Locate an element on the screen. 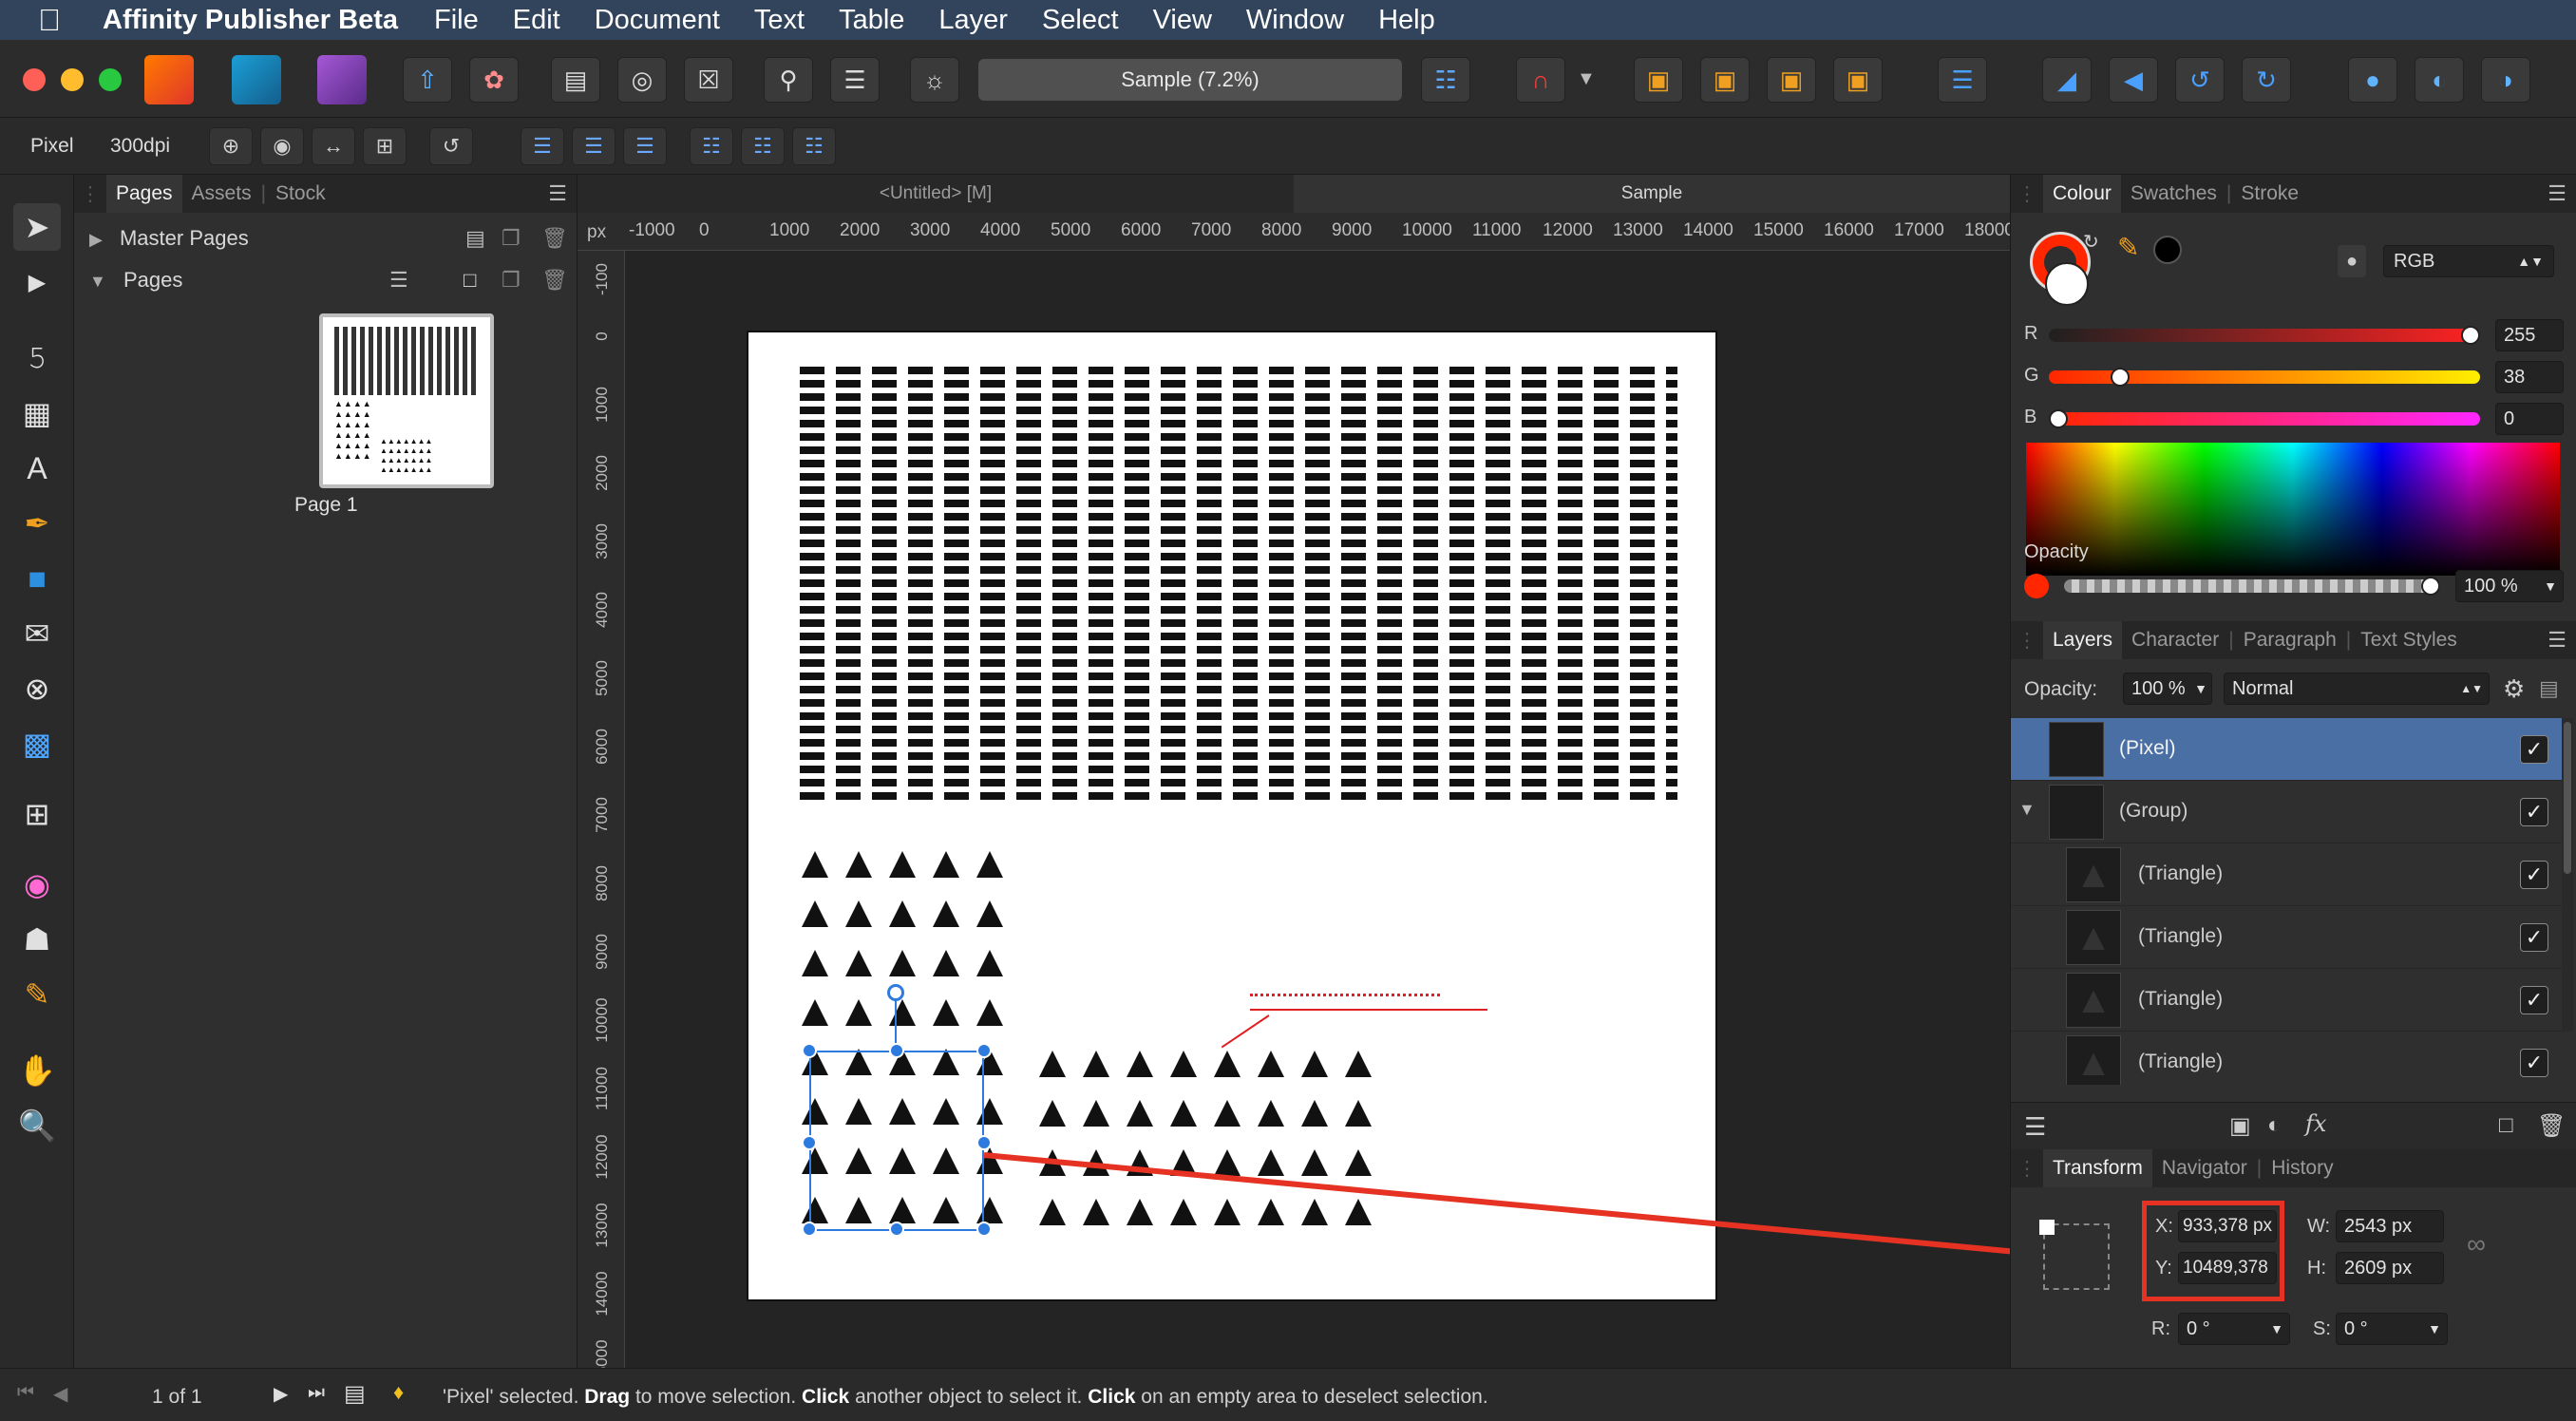  selection-bounding-box is located at coordinates (897, 1110).